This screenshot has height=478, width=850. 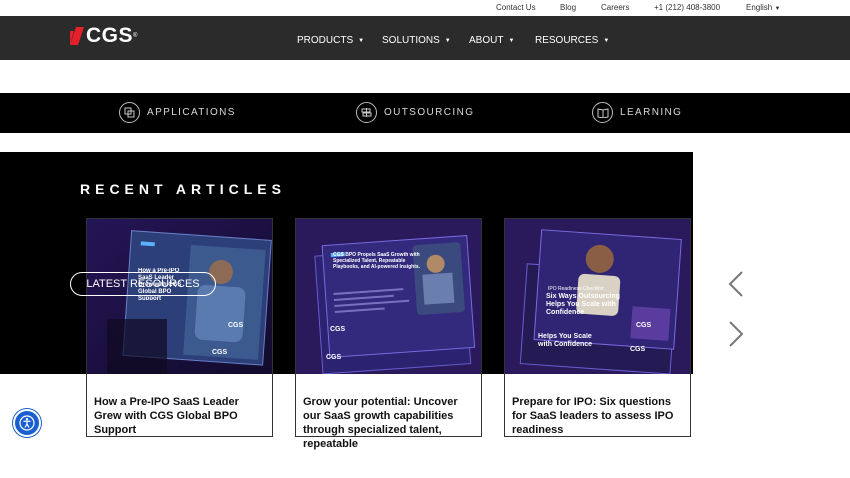 I want to click on outsourcing-icon, so click(x=366, y=112).